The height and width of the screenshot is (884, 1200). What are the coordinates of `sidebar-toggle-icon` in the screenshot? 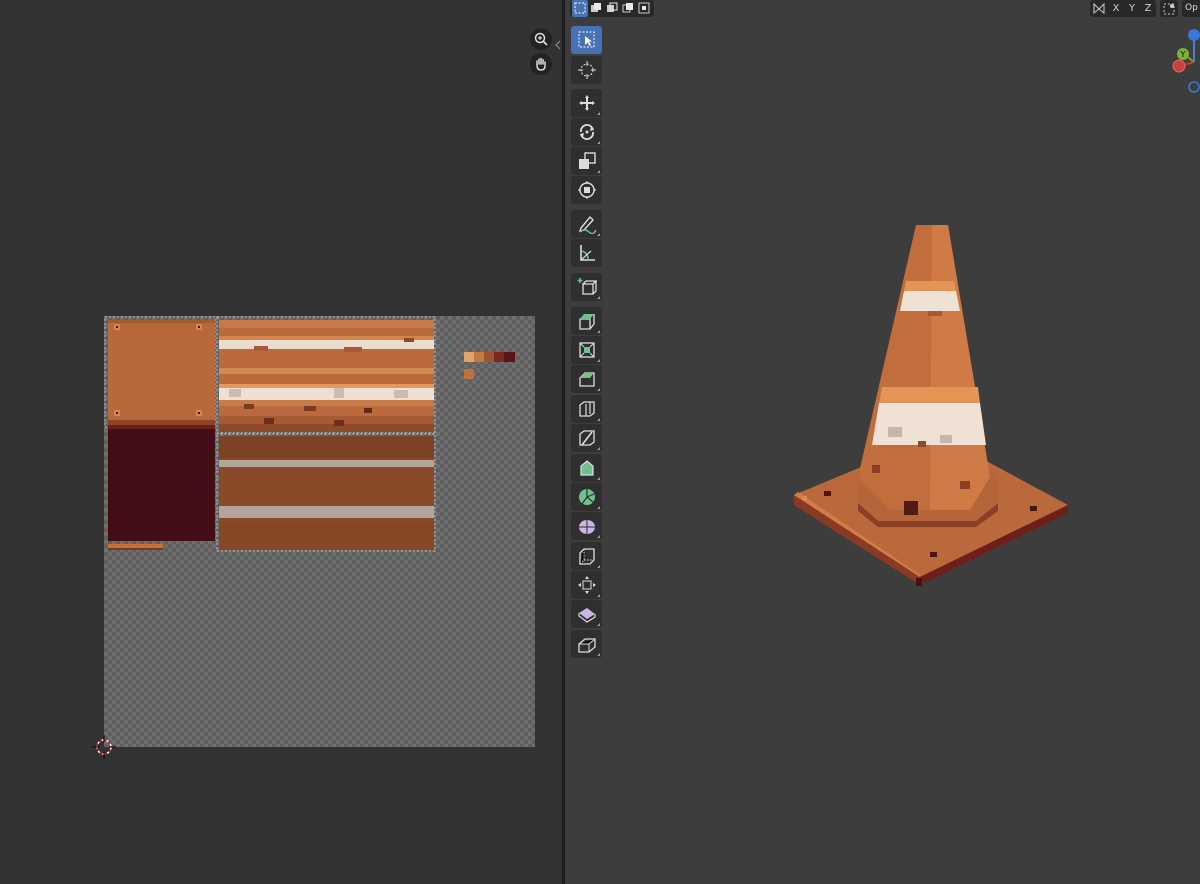 It's located at (558, 45).